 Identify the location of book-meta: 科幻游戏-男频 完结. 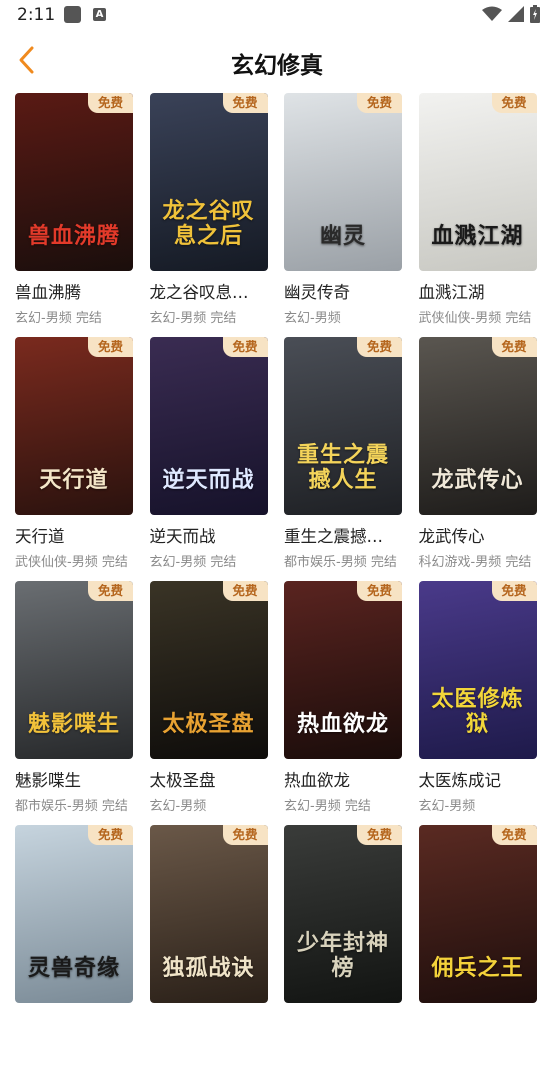
(475, 562).